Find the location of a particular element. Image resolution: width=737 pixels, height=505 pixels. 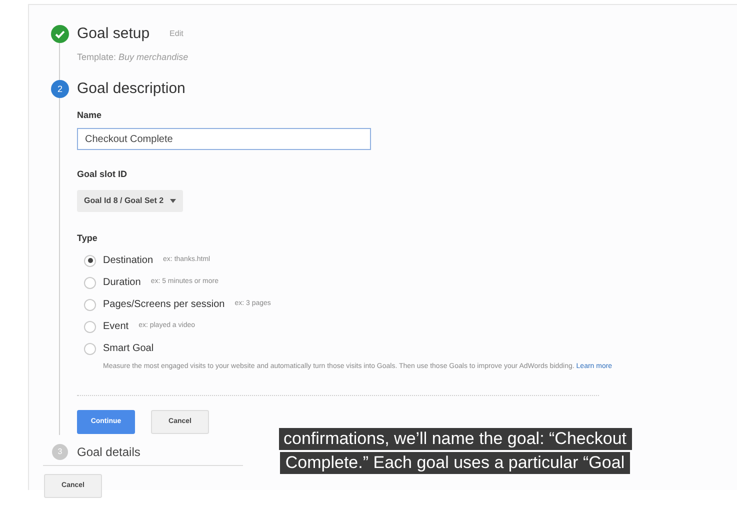

caption-text: confirmations, we’ll name the goal: “Checkout is located at coordinates (455, 439).